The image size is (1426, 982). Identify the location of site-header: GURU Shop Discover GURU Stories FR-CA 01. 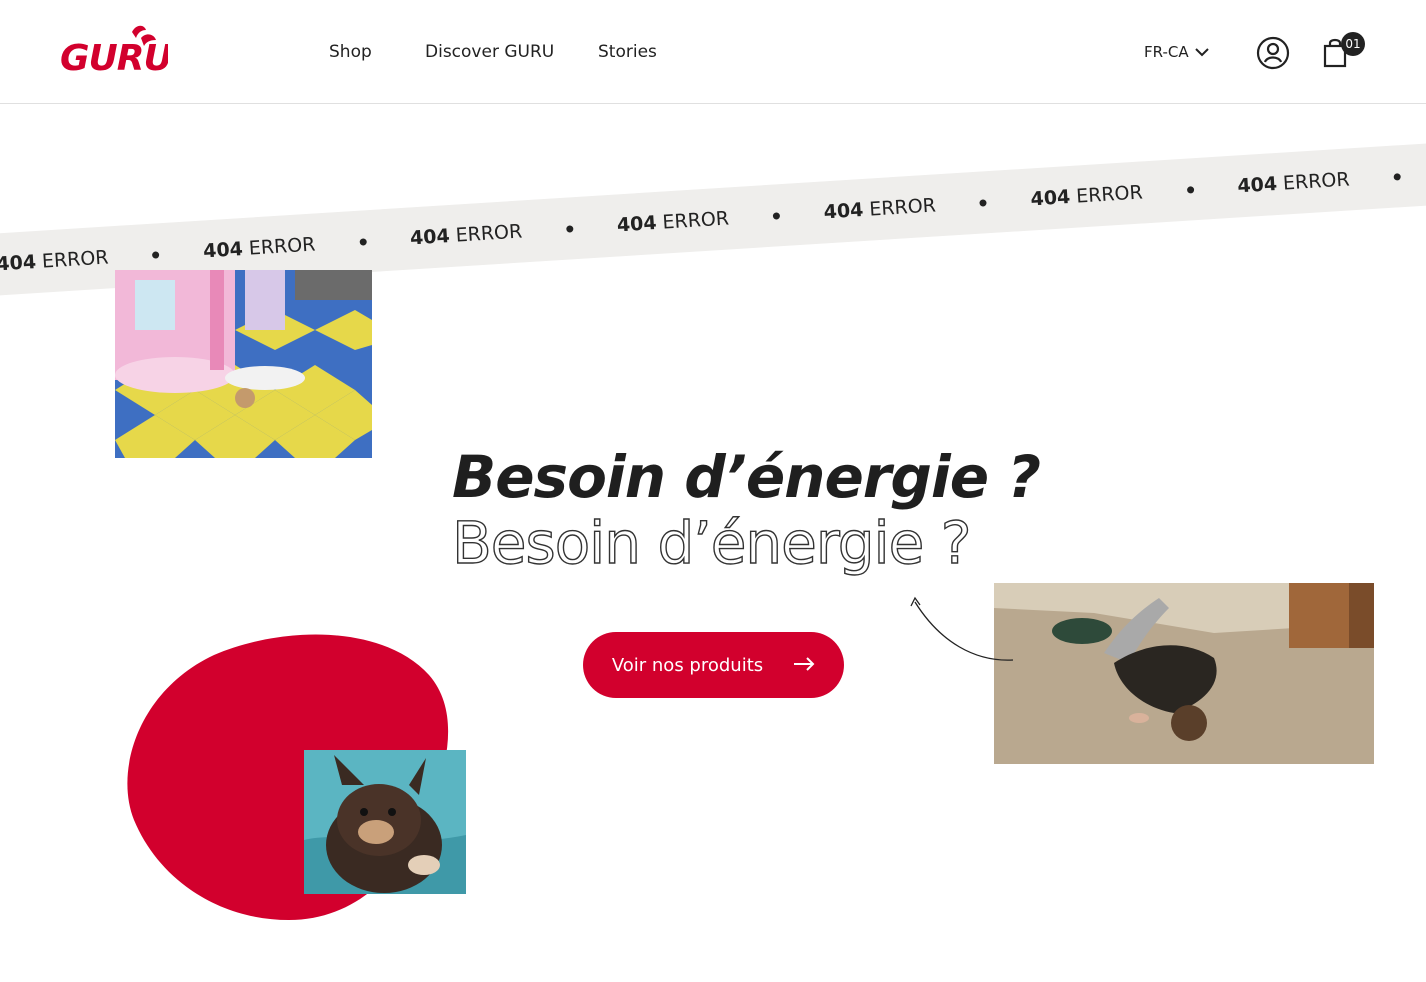
(713, 52).